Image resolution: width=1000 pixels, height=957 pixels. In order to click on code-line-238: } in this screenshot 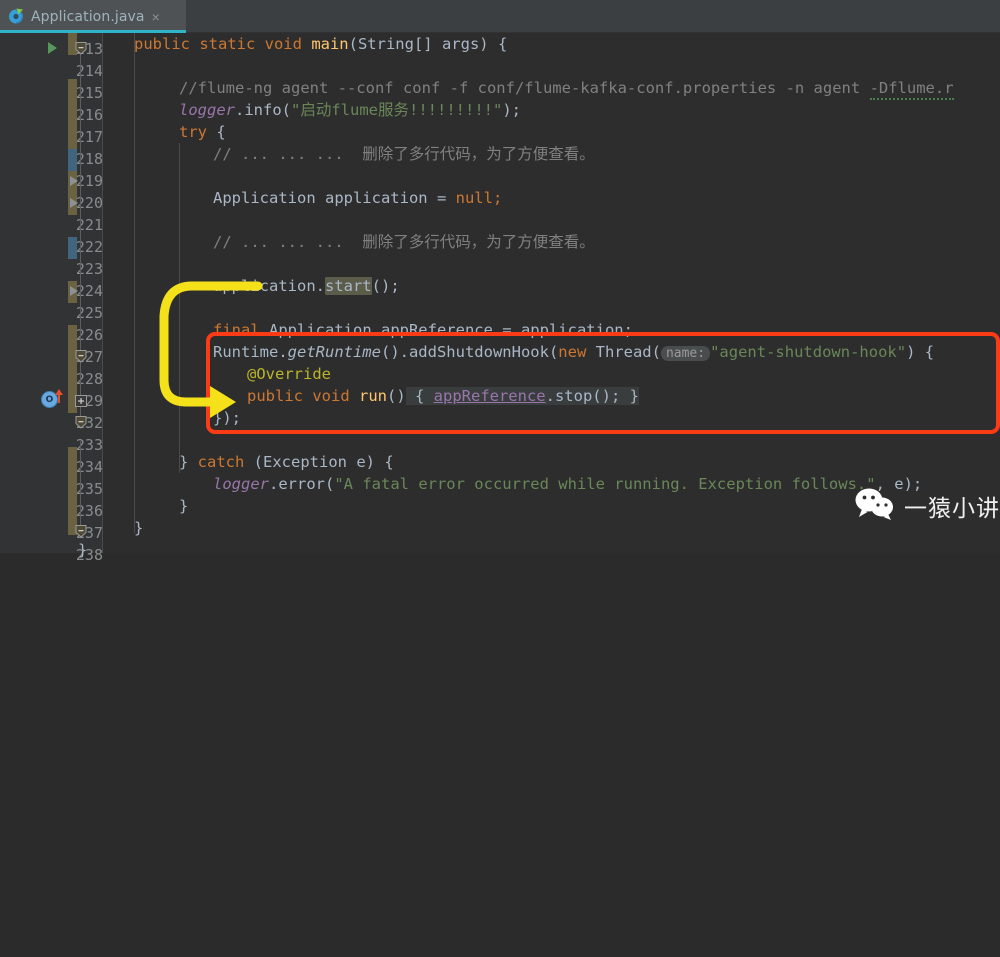, I will do `click(82, 550)`.